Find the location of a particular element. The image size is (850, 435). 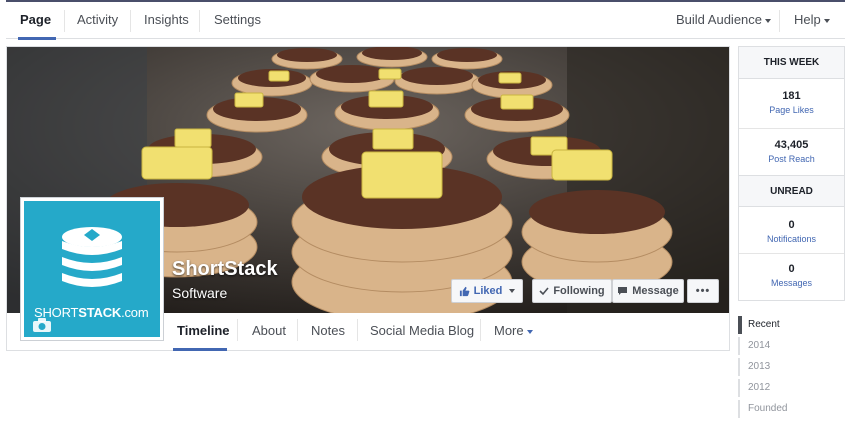

tab-social-media-blog: Social Media Blog is located at coordinates (422, 330).